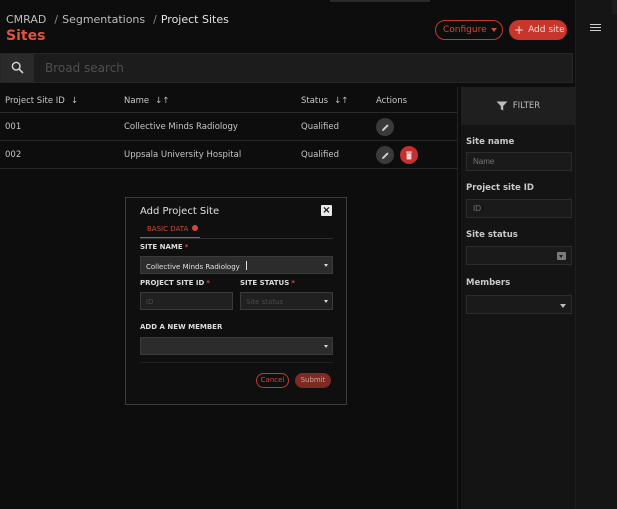 The image size is (617, 509). Describe the element at coordinates (13, 155) in the screenshot. I see `cell-project-site-id: 002` at that location.